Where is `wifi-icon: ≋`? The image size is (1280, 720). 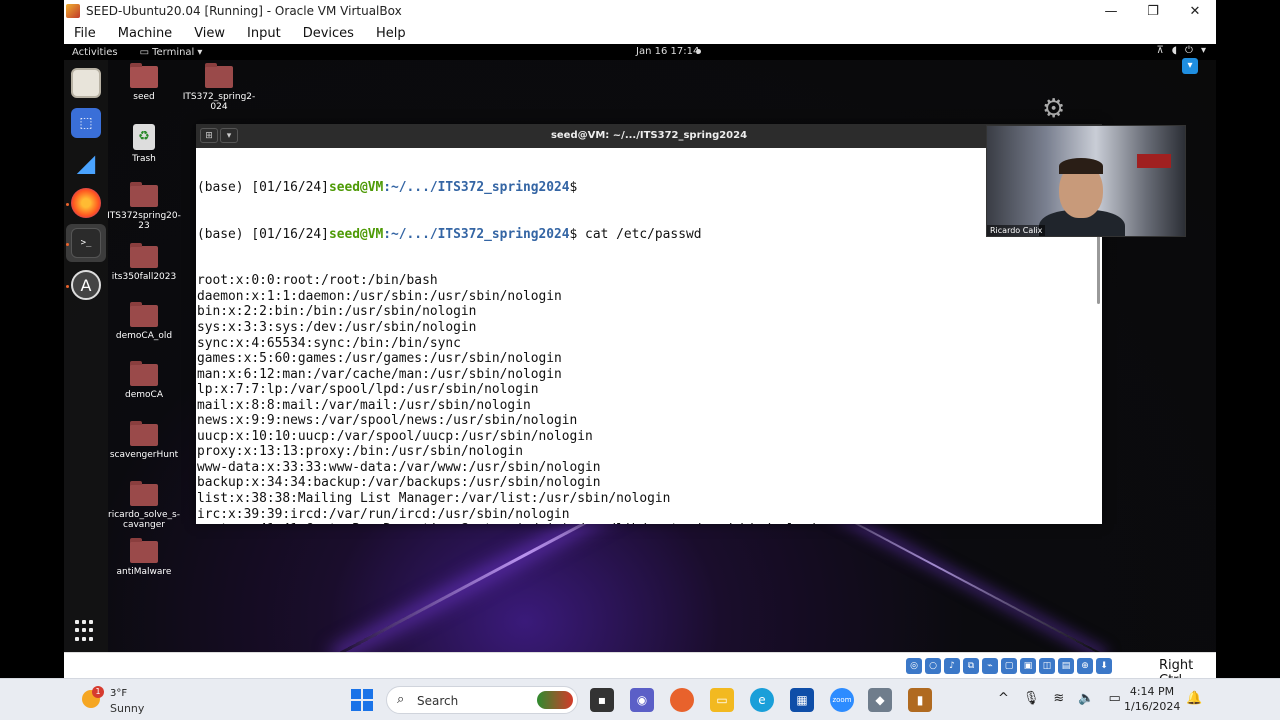 wifi-icon: ≋ is located at coordinates (1058, 698).